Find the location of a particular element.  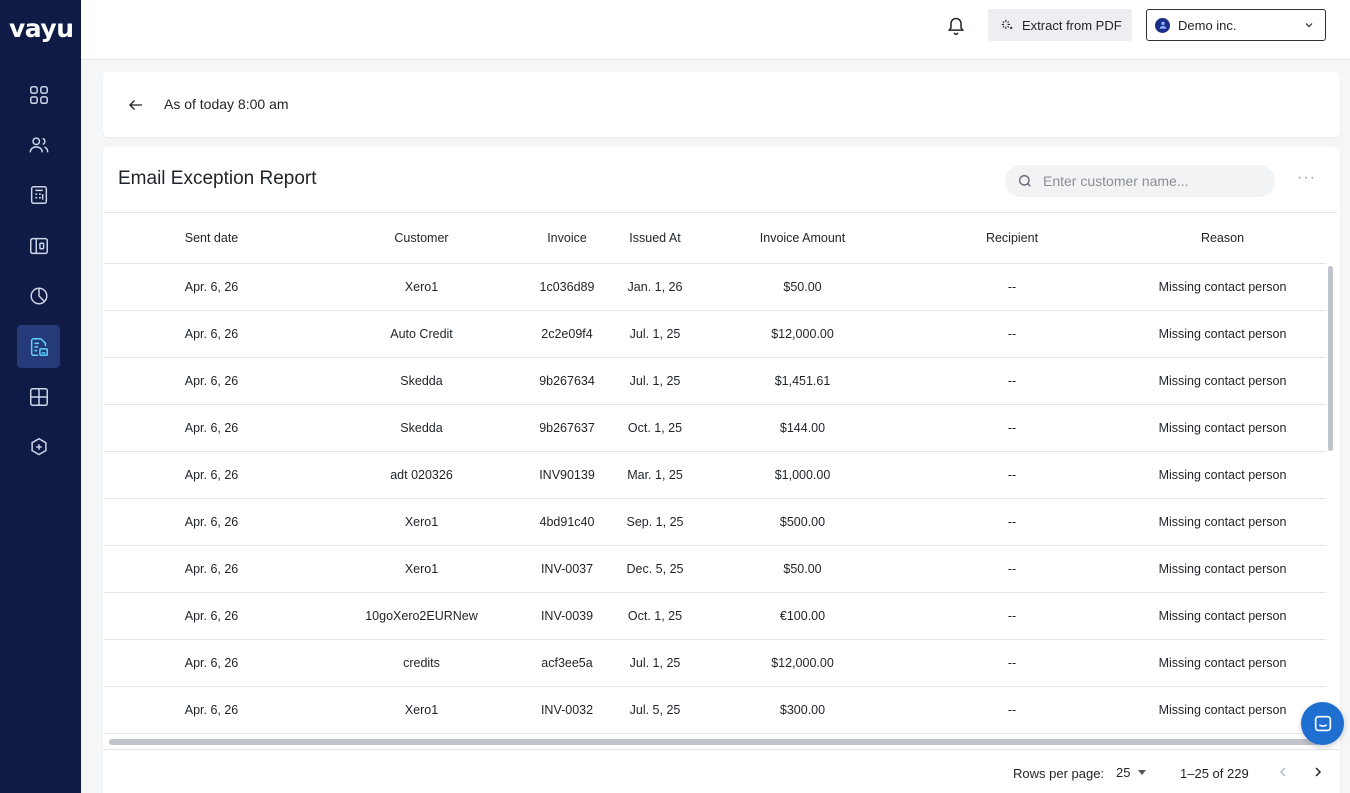

vertical-scrollbar-thumb is located at coordinates (1330, 358).